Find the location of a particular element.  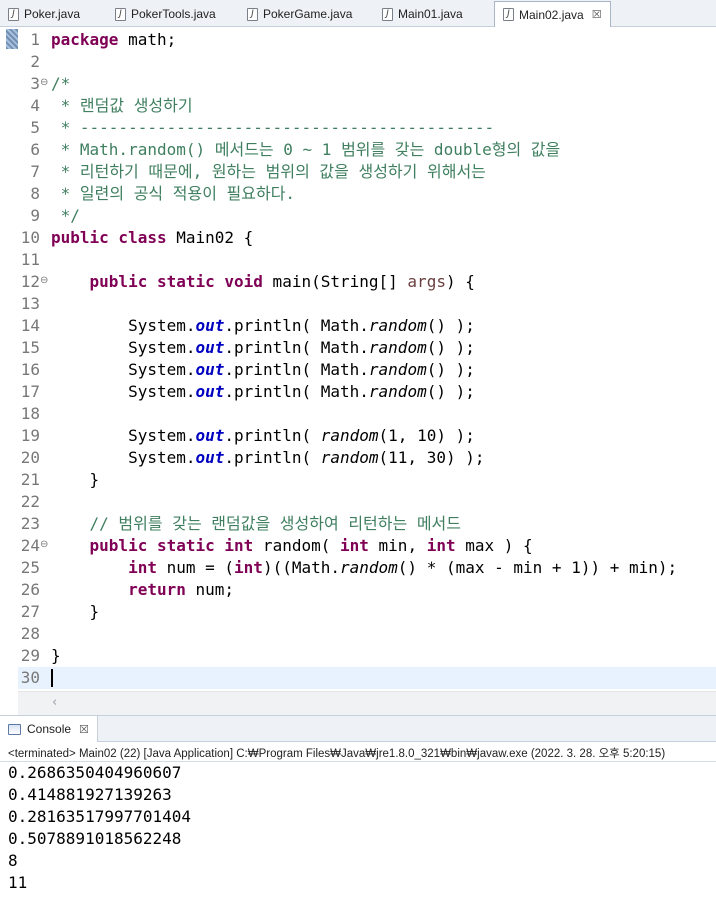

tab-pokergame-java: J PokerGame.java is located at coordinates (299, 14).